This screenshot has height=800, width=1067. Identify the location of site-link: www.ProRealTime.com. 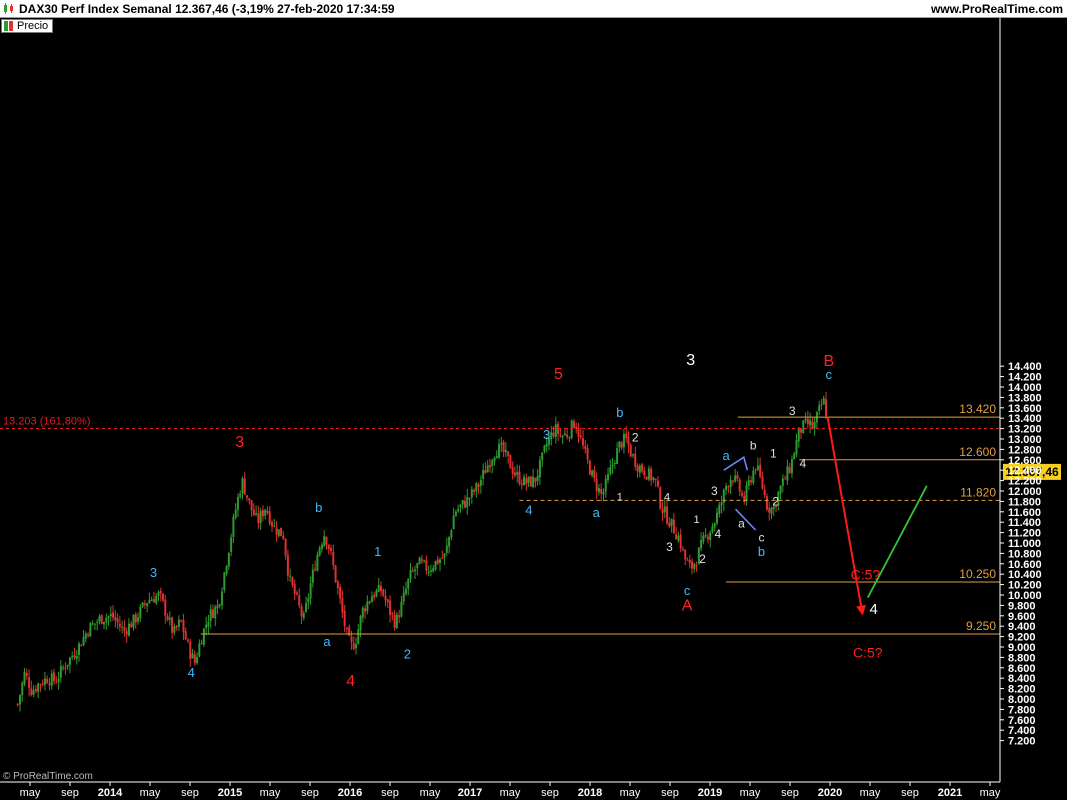
(997, 9).